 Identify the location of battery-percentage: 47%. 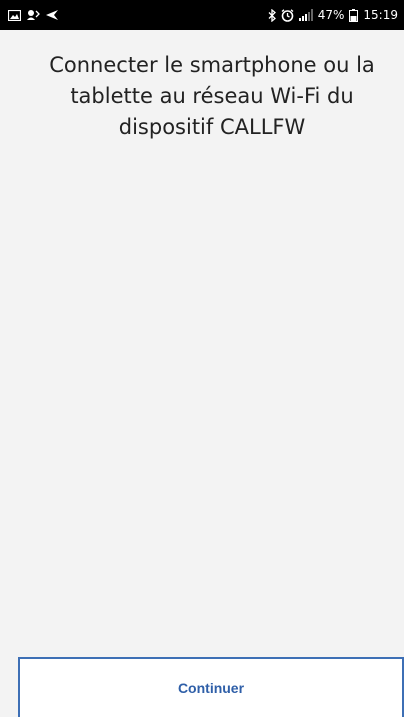
(331, 15).